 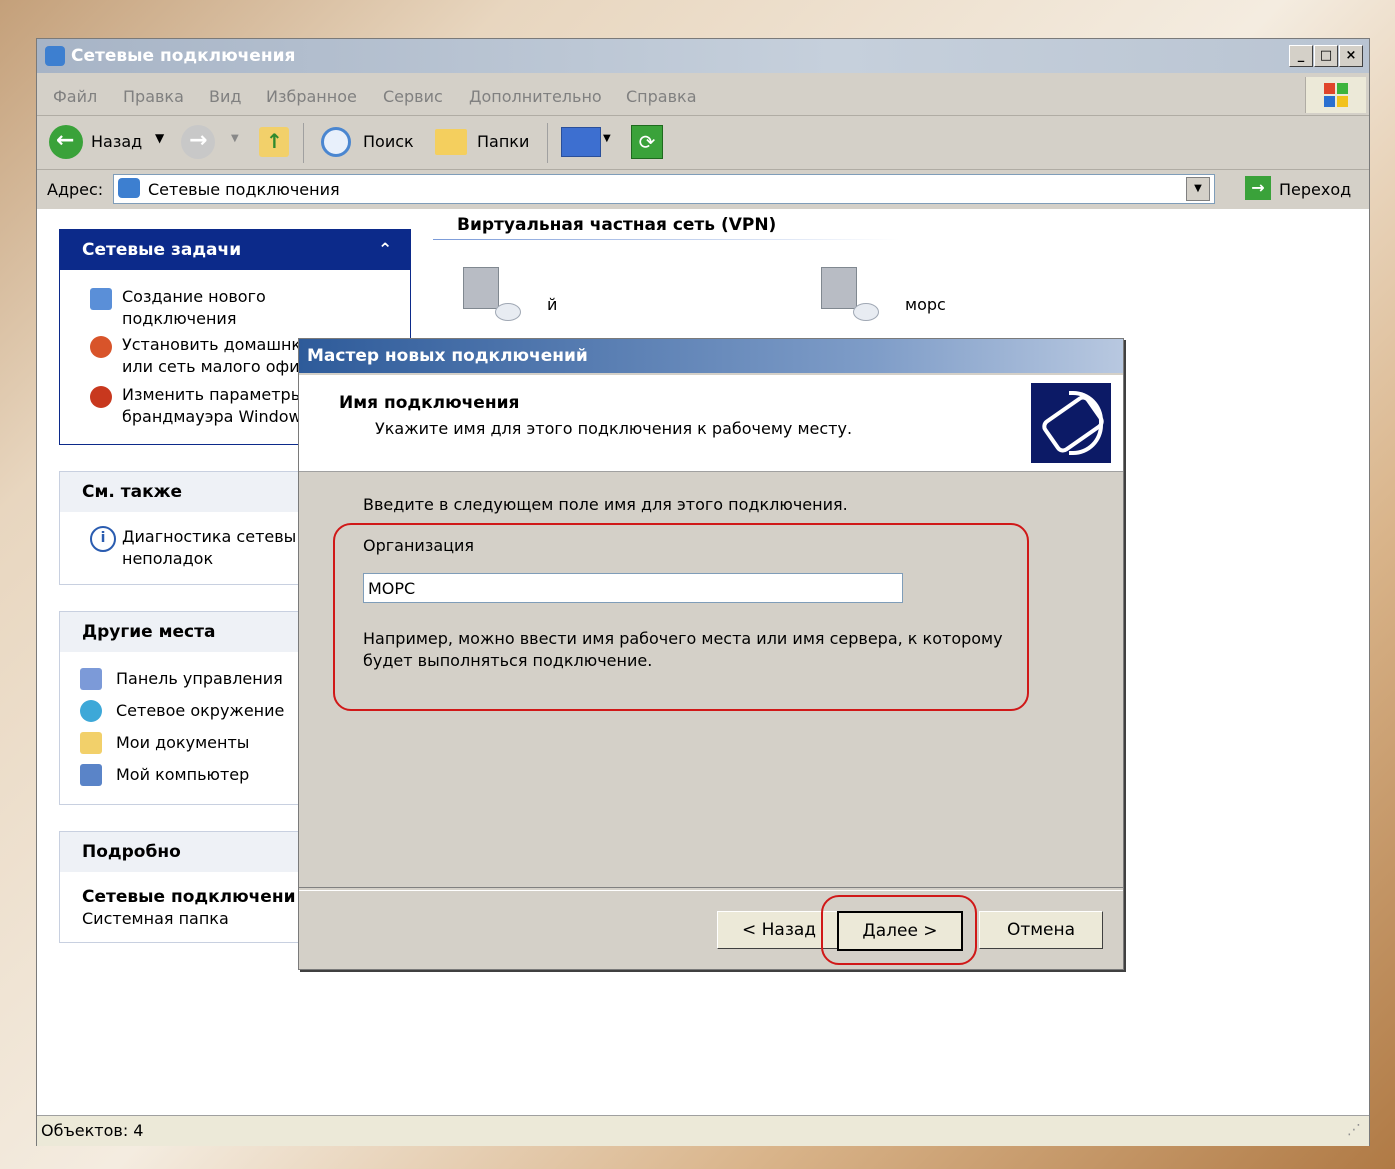 I want to click on vpn-connection-label: й, so click(x=552, y=304).